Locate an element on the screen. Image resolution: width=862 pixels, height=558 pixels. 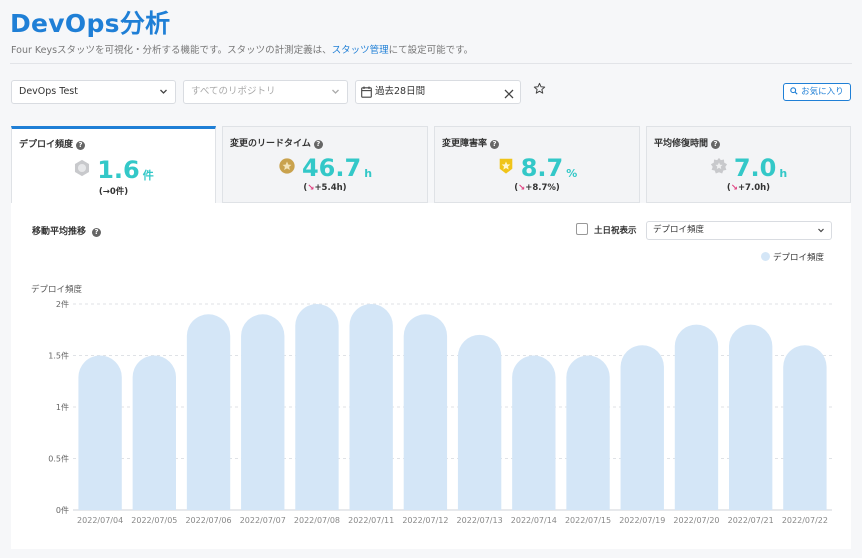
project-select-value: DevOps Test is located at coordinates (48, 91).